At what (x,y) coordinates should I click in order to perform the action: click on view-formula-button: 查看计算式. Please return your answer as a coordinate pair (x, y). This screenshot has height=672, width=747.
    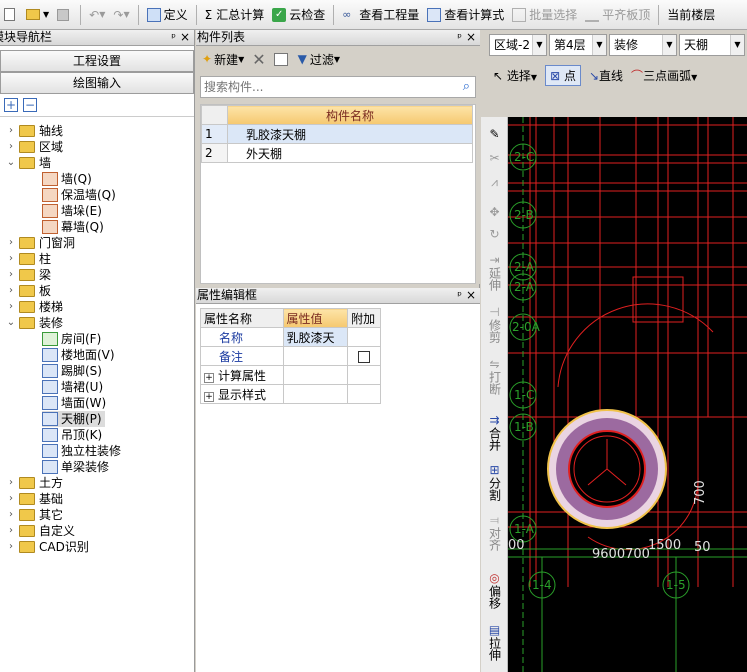
    Looking at the image, I should click on (465, 15).